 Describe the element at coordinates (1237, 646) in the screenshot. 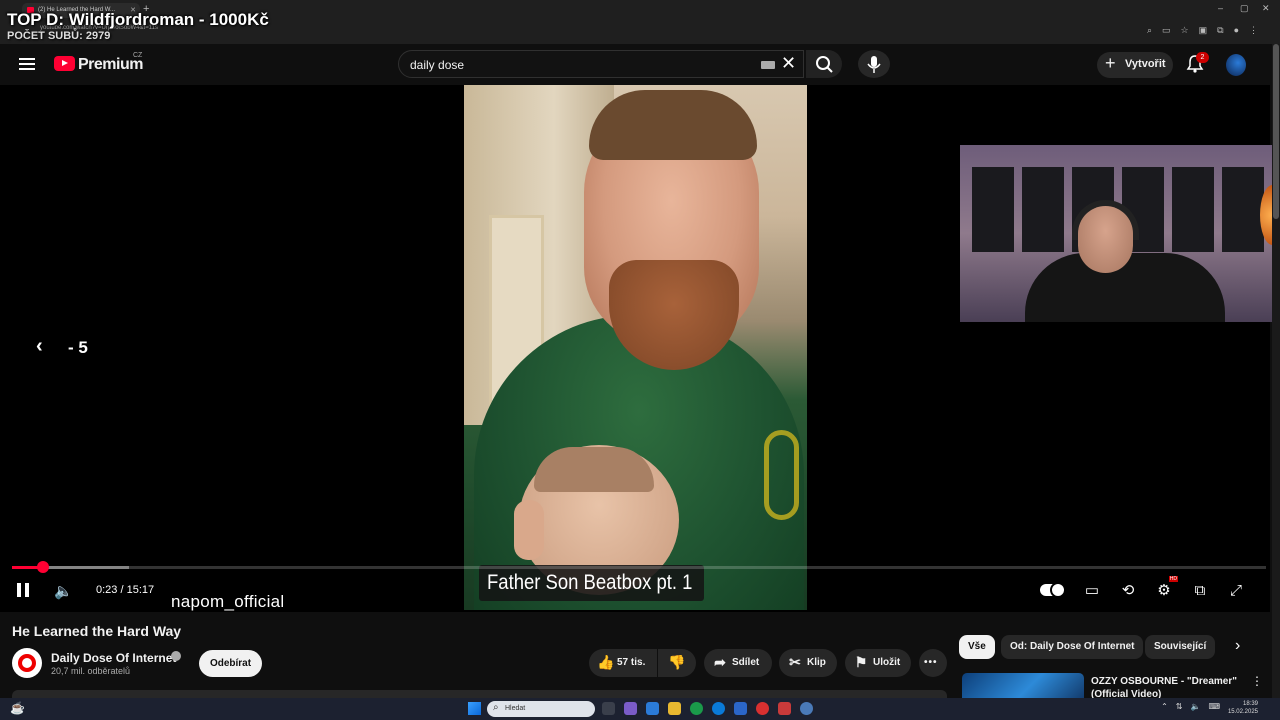

I see `chips-next-chevron-icon: ›` at that location.